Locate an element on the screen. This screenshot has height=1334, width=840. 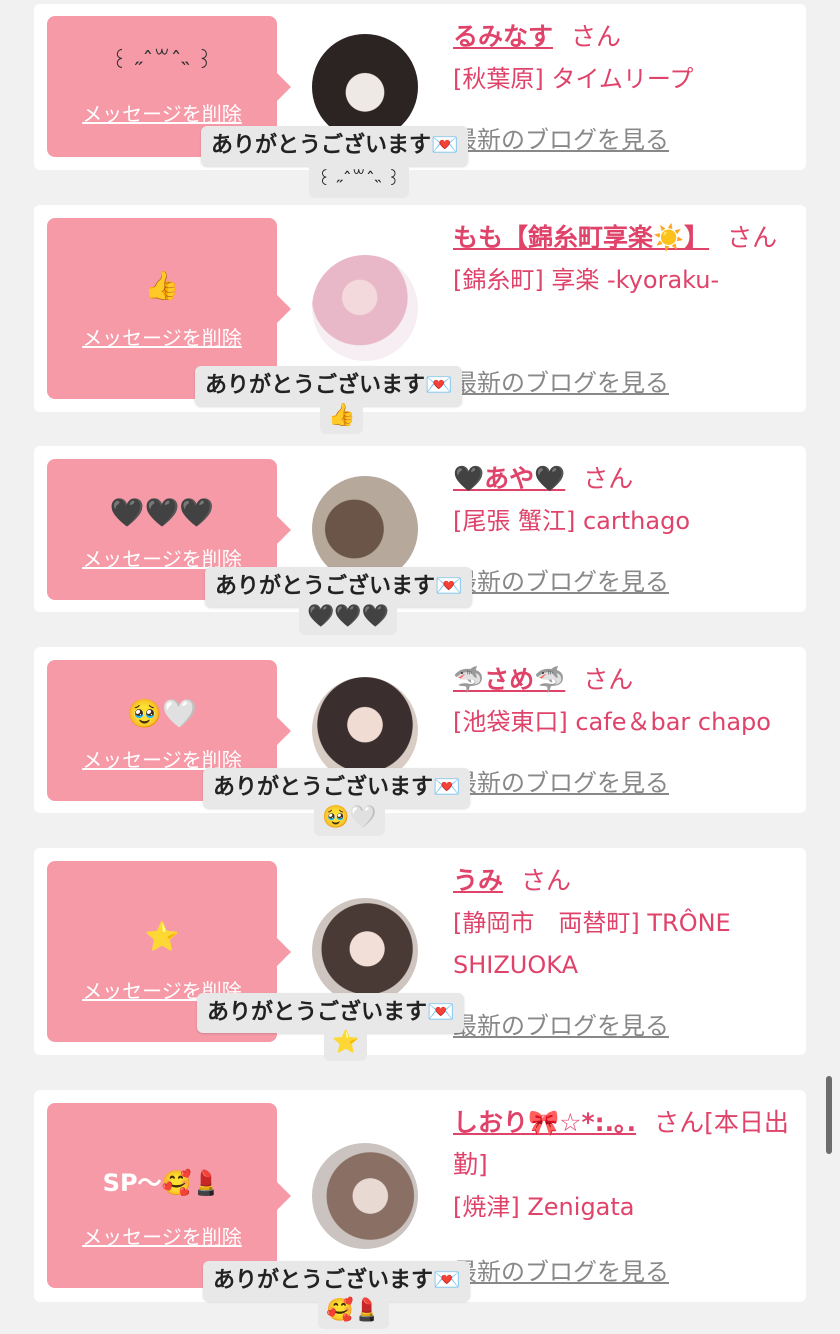
cast-name-link: もも【錦糸町享楽☀️】 is located at coordinates (581, 237).